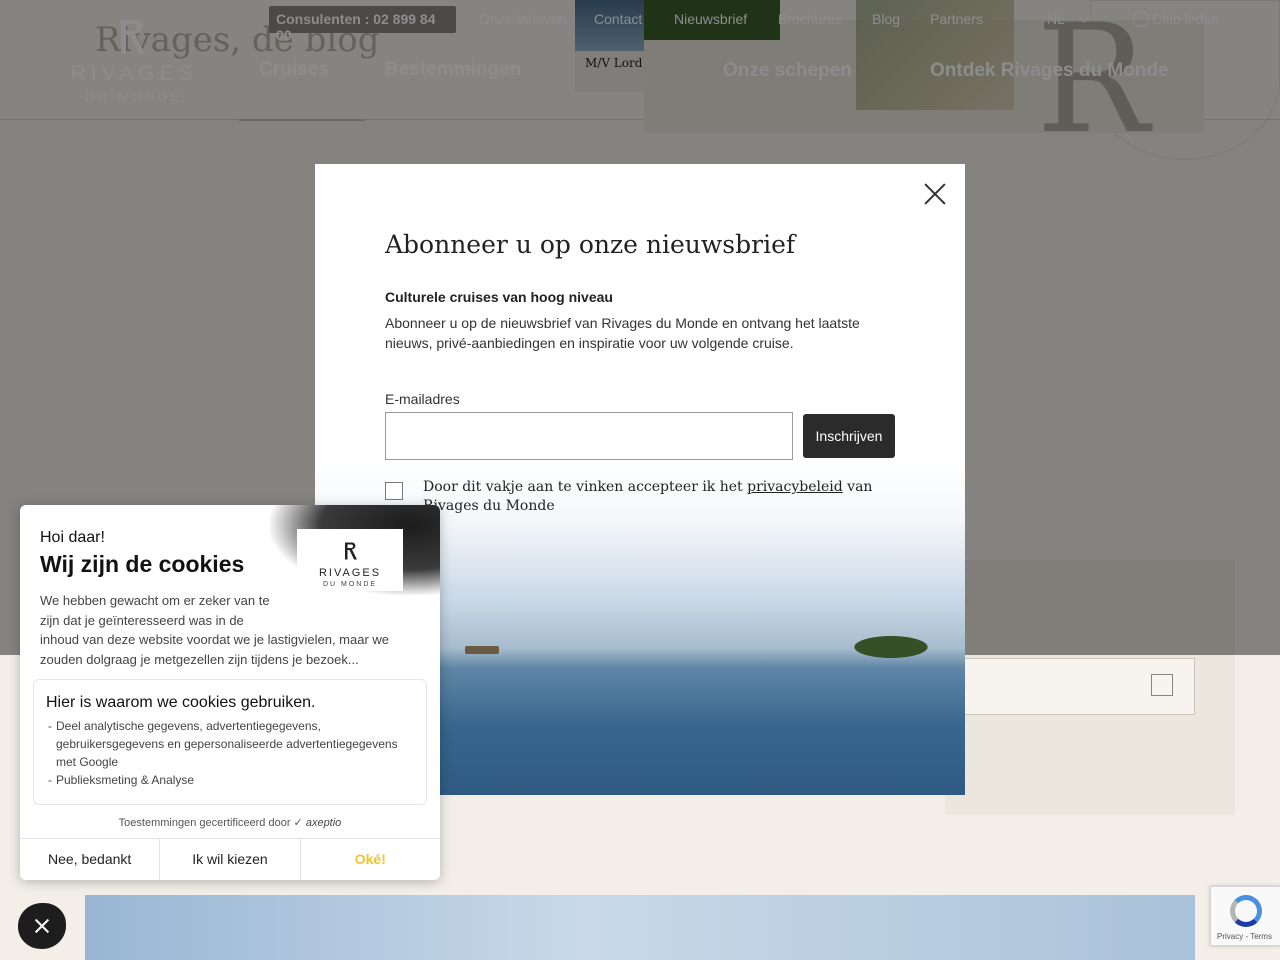  I want to click on email-field, so click(589, 436).